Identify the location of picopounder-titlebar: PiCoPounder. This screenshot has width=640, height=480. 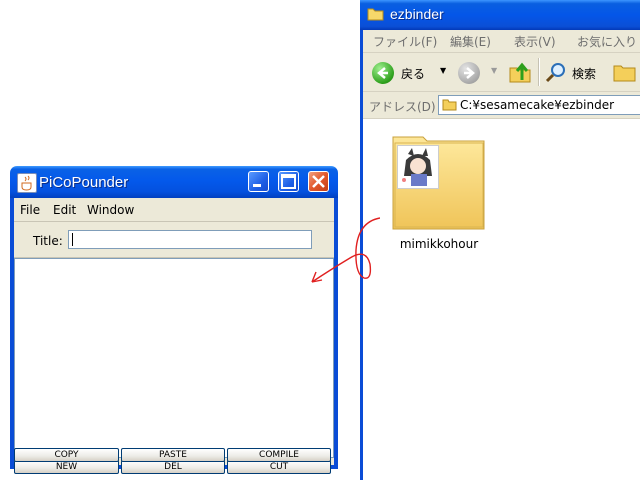
(174, 182).